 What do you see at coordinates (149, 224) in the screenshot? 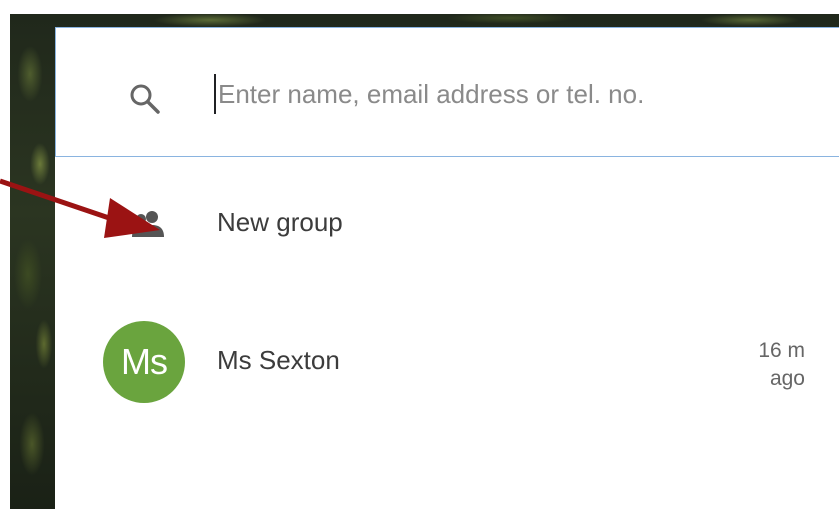
I see `group-icon` at bounding box center [149, 224].